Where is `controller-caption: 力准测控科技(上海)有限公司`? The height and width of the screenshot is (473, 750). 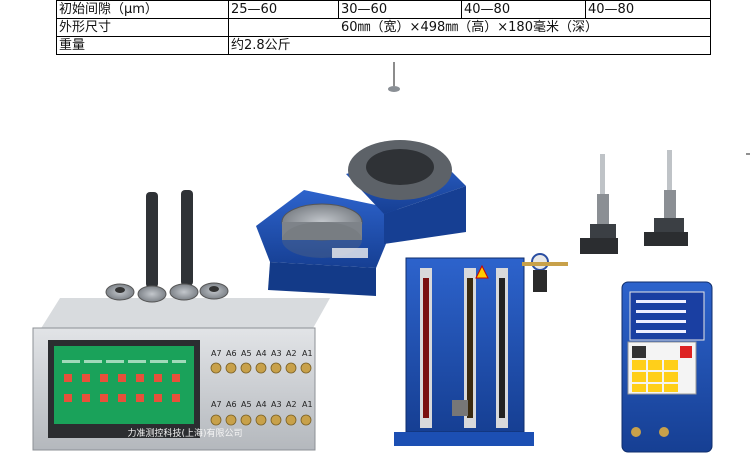
controller-caption: 力准测控科技(上海)有限公司 is located at coordinates (185, 434).